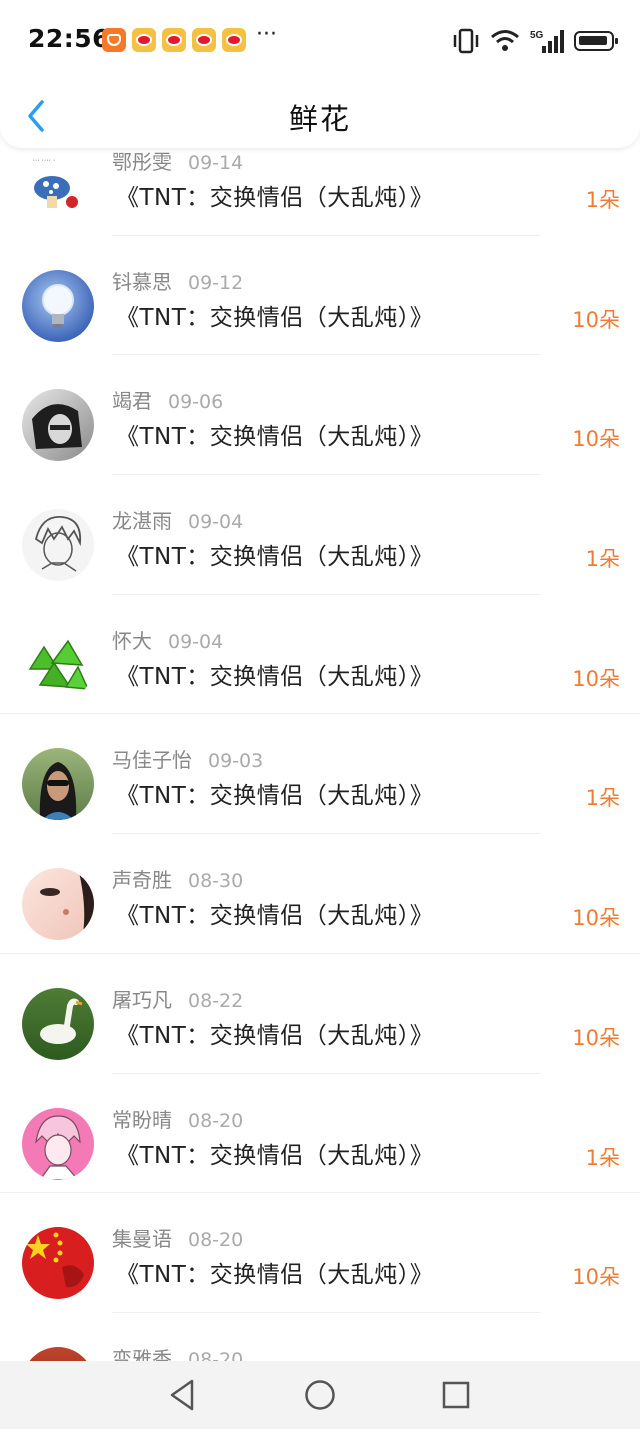 This screenshot has height=1433, width=640. What do you see at coordinates (178, 281) in the screenshot?
I see `user-name: 钭慕思 09-12` at bounding box center [178, 281].